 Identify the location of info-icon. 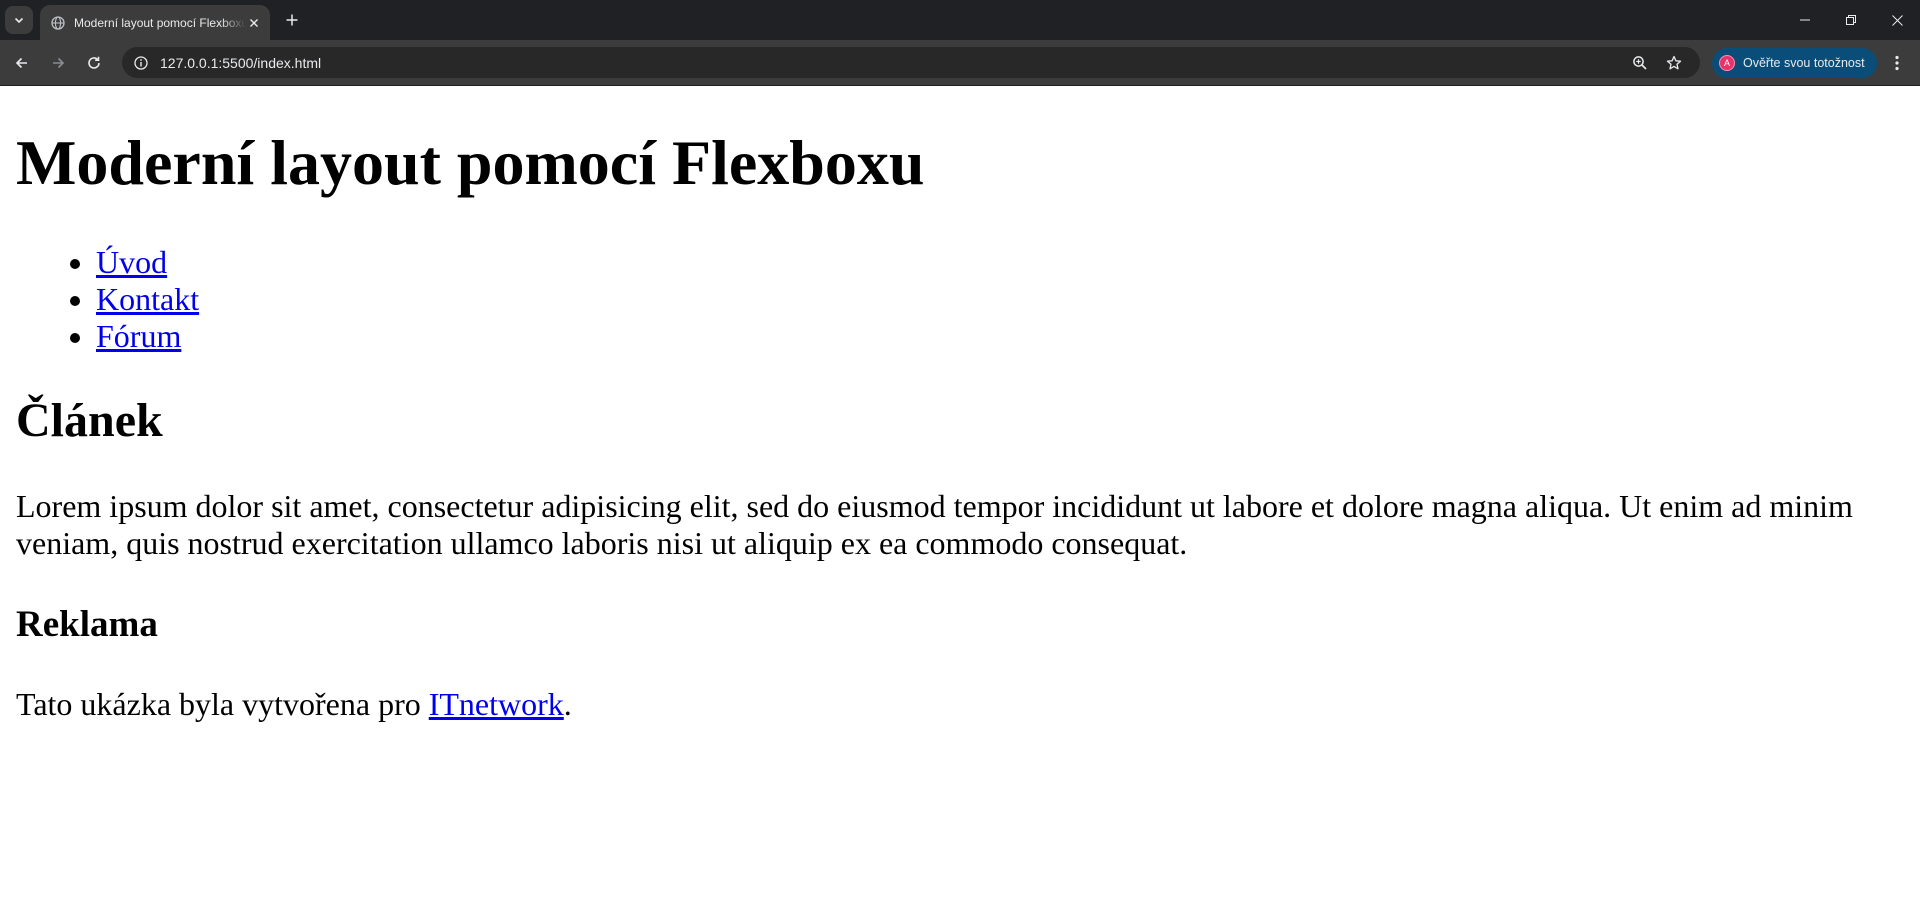
(141, 62).